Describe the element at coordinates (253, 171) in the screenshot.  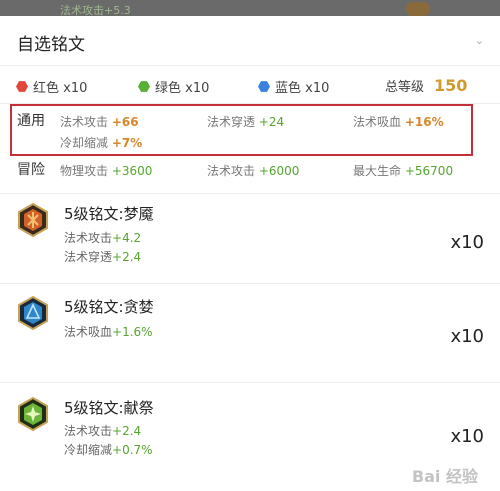
I see `stat-item: 法术攻击 +6000` at that location.